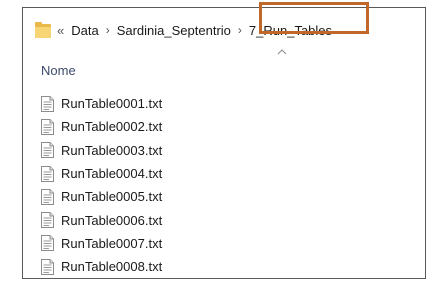  I want to click on file-name: RunTable0004.txt, so click(112, 174).